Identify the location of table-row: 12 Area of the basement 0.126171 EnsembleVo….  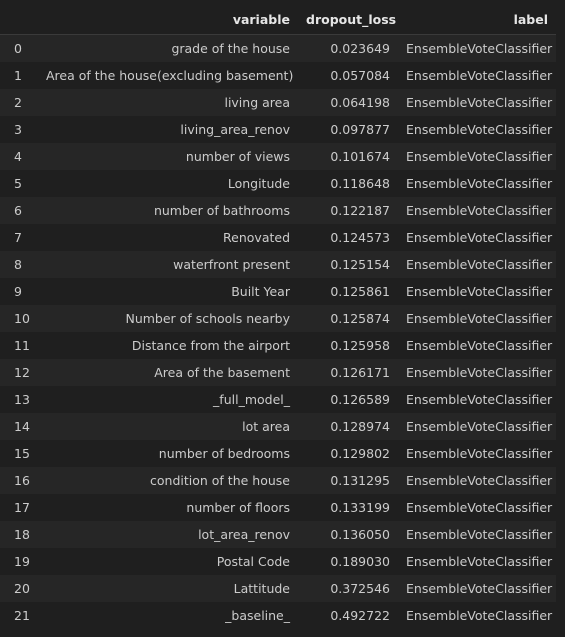
(278, 372).